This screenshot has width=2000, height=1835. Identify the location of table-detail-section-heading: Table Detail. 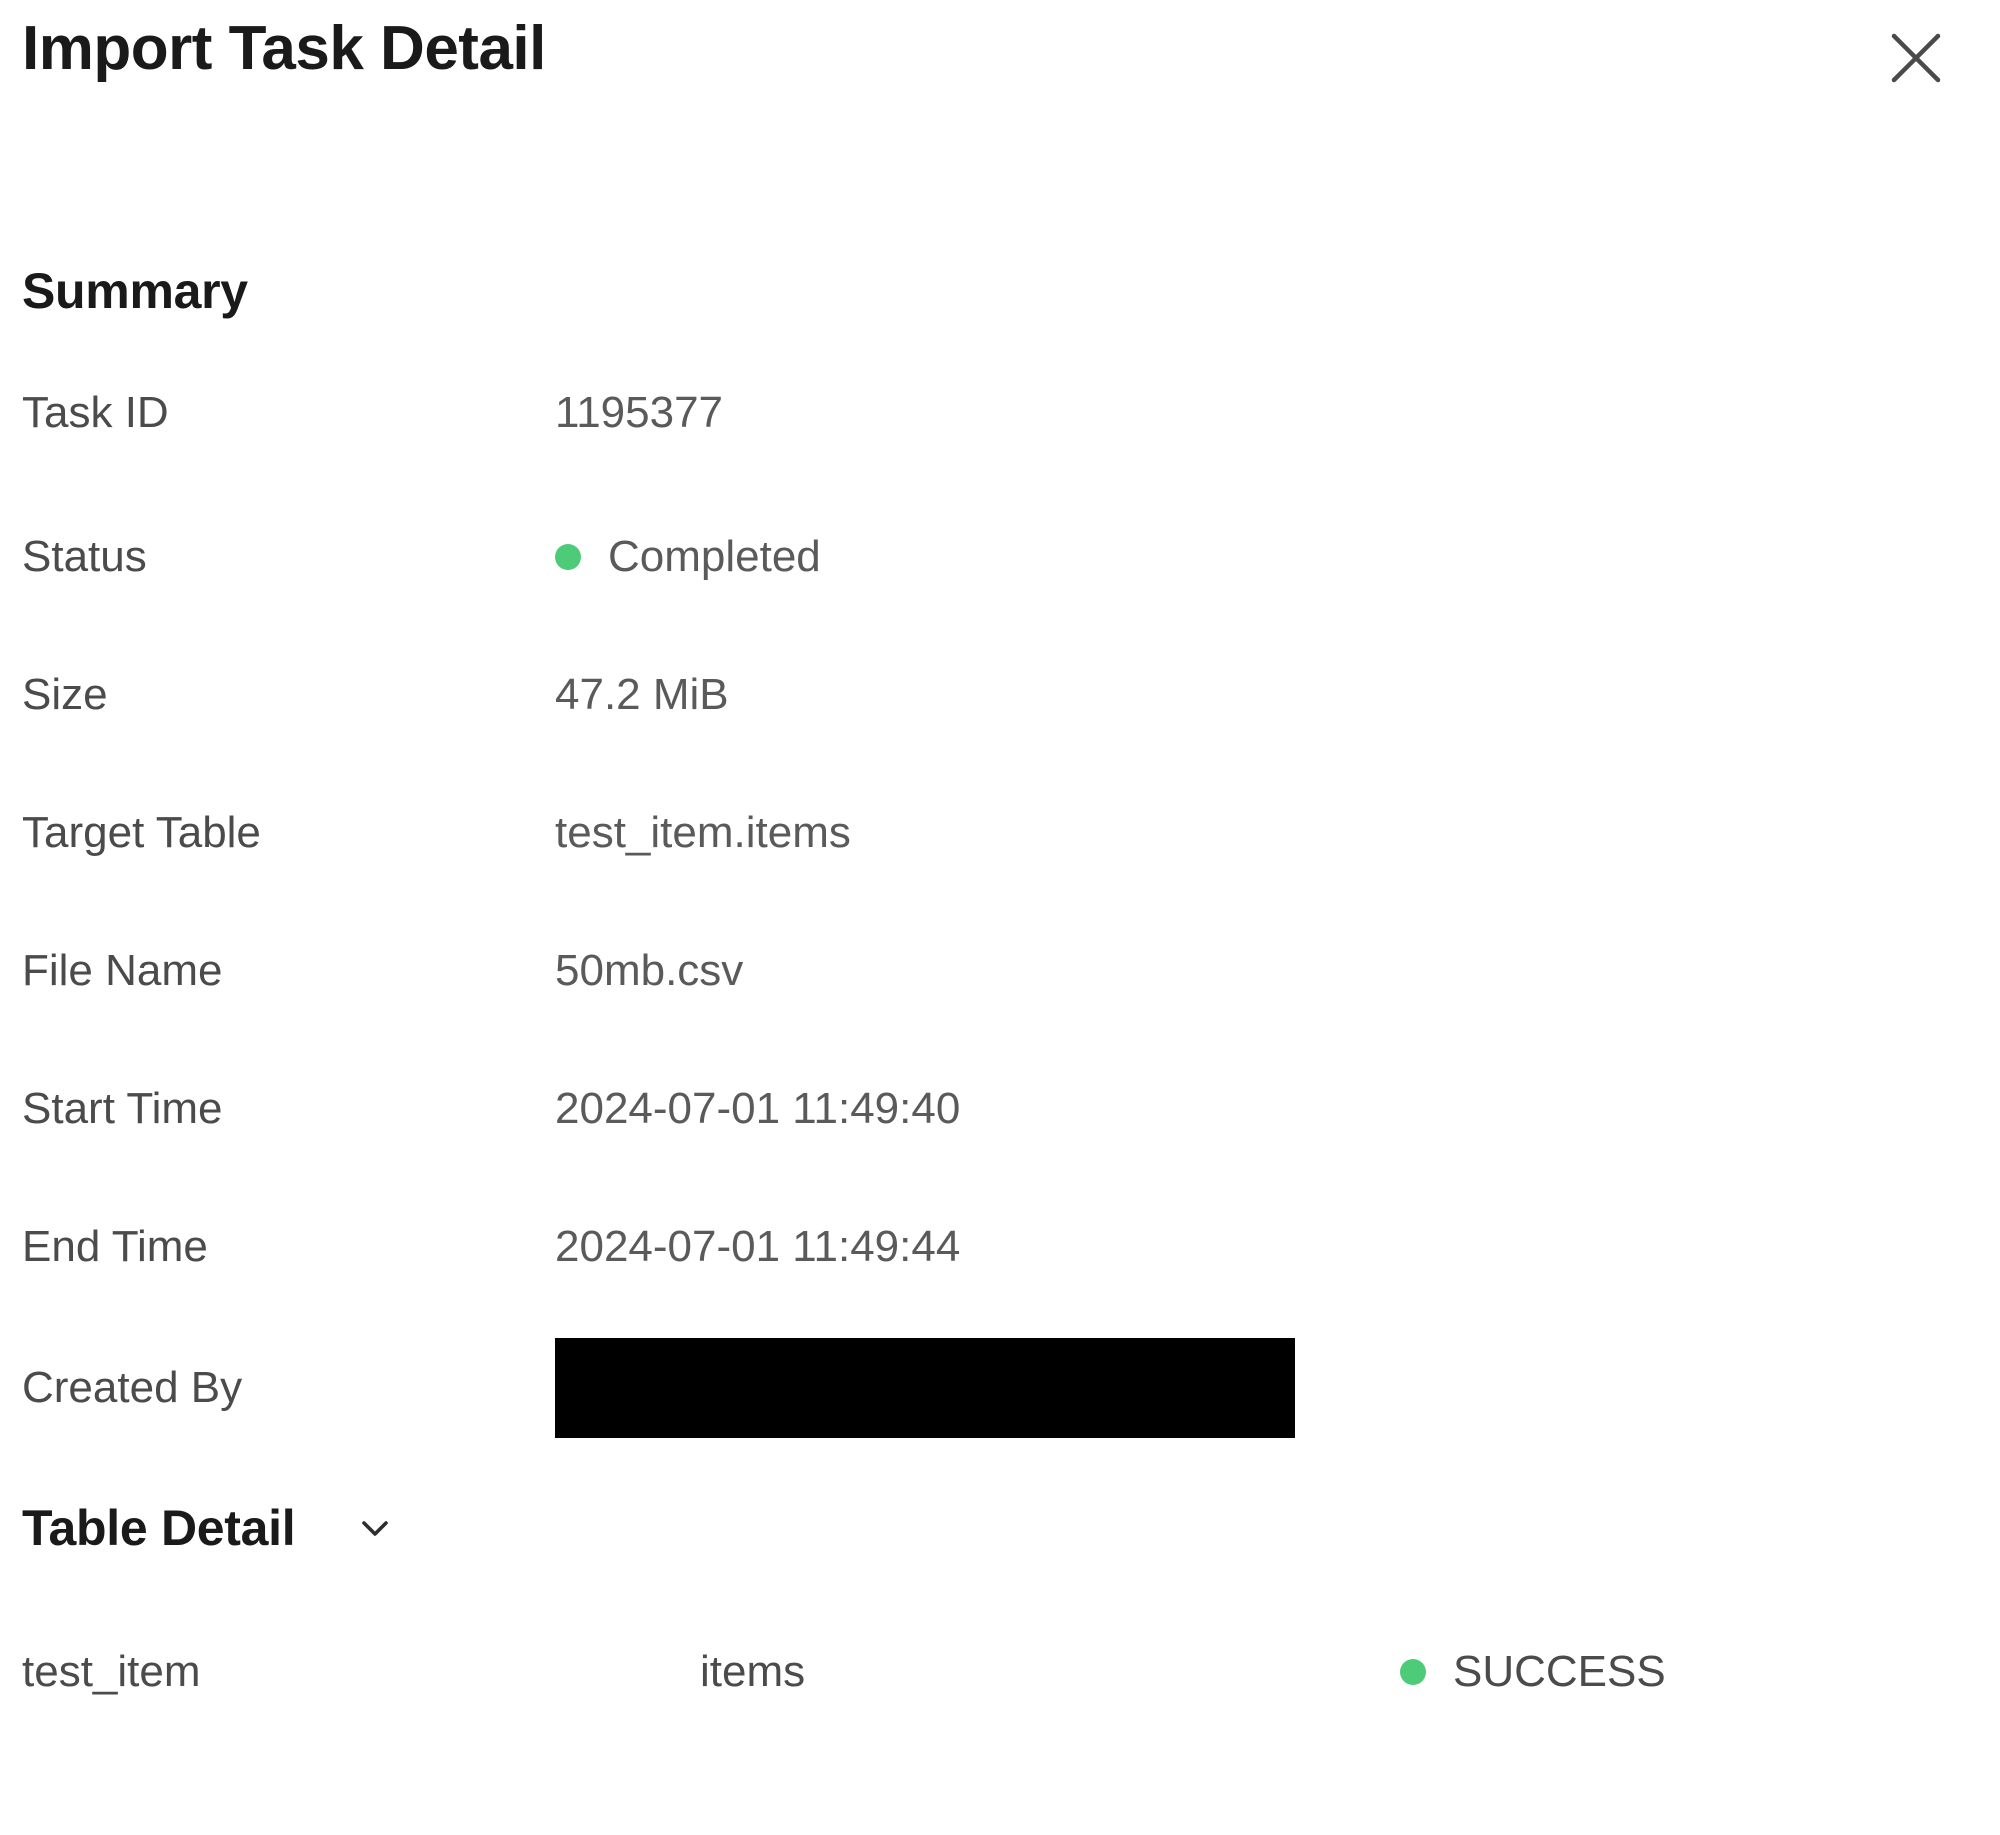
(159, 1528).